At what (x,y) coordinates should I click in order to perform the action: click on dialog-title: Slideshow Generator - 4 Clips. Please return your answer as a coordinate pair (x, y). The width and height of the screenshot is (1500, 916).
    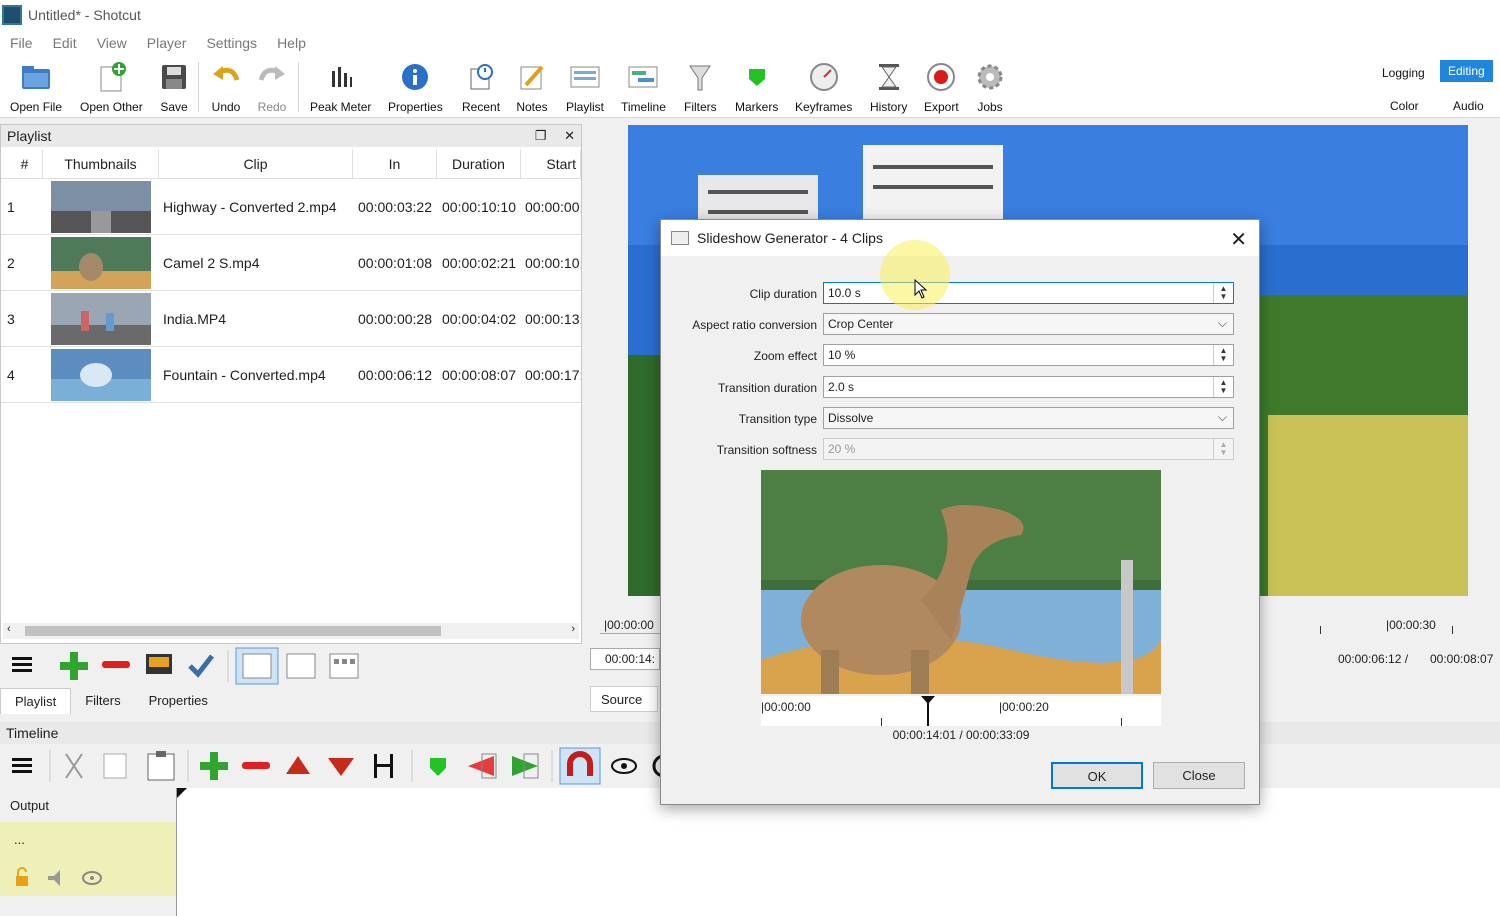
    Looking at the image, I should click on (790, 238).